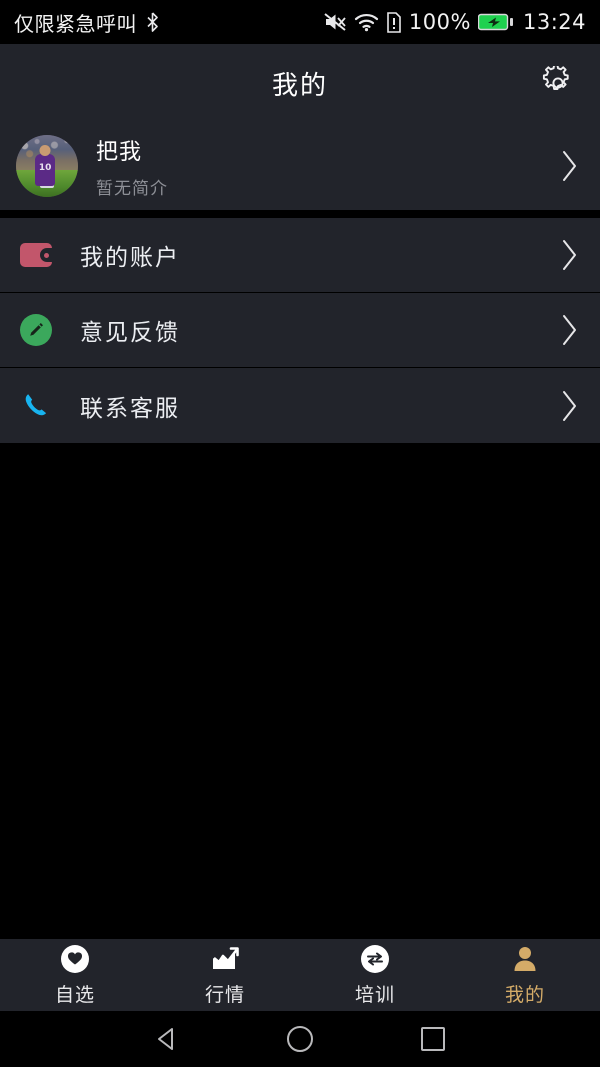 This screenshot has width=600, height=1067. Describe the element at coordinates (75, 23) in the screenshot. I see `carrier-label: 仅限紧急呼叫` at that location.